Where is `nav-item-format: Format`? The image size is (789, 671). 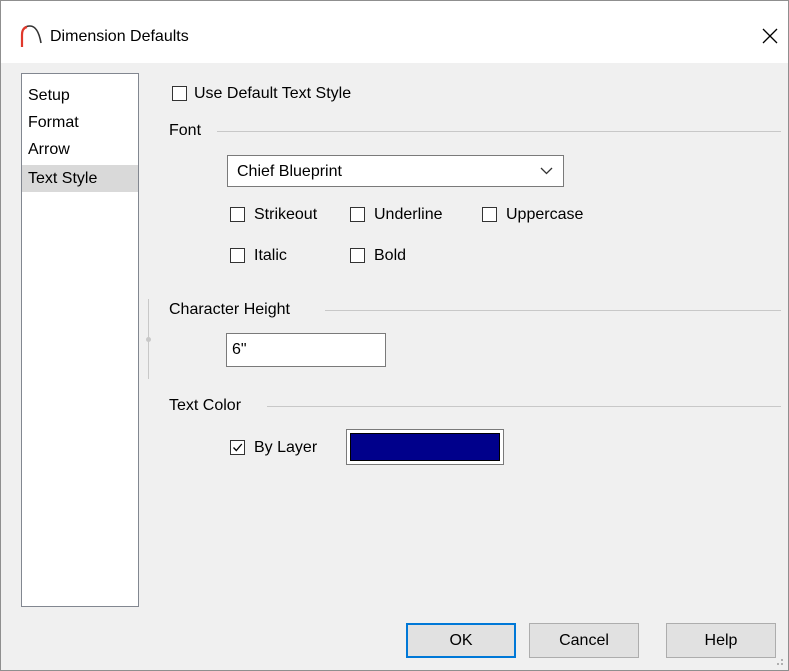
nav-item-format: Format is located at coordinates (80, 122).